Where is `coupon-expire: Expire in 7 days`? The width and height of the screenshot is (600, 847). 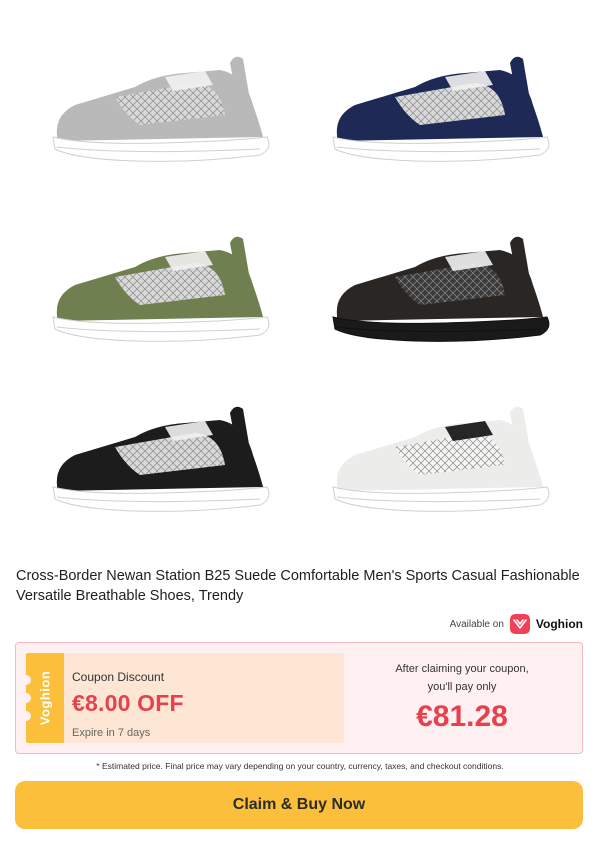 coupon-expire: Expire in 7 days is located at coordinates (111, 733).